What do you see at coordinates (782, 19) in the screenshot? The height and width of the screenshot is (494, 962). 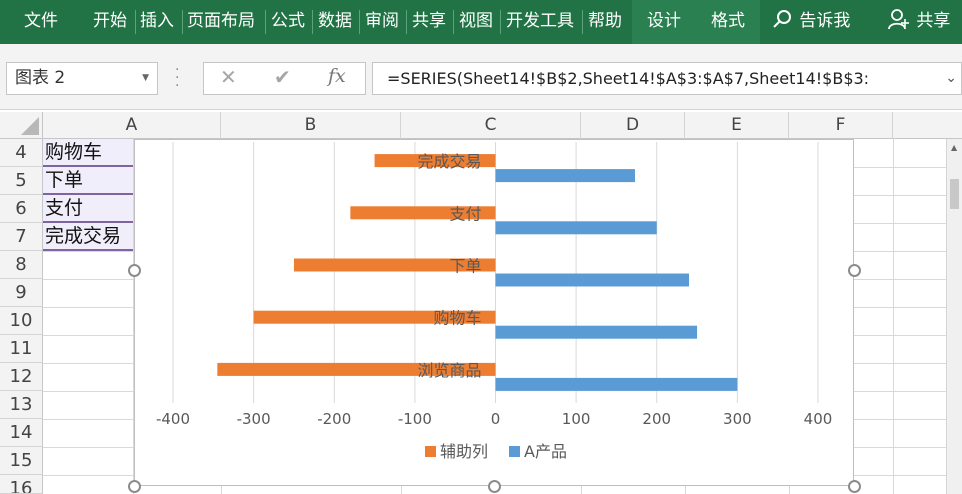 I see `search-icon` at bounding box center [782, 19].